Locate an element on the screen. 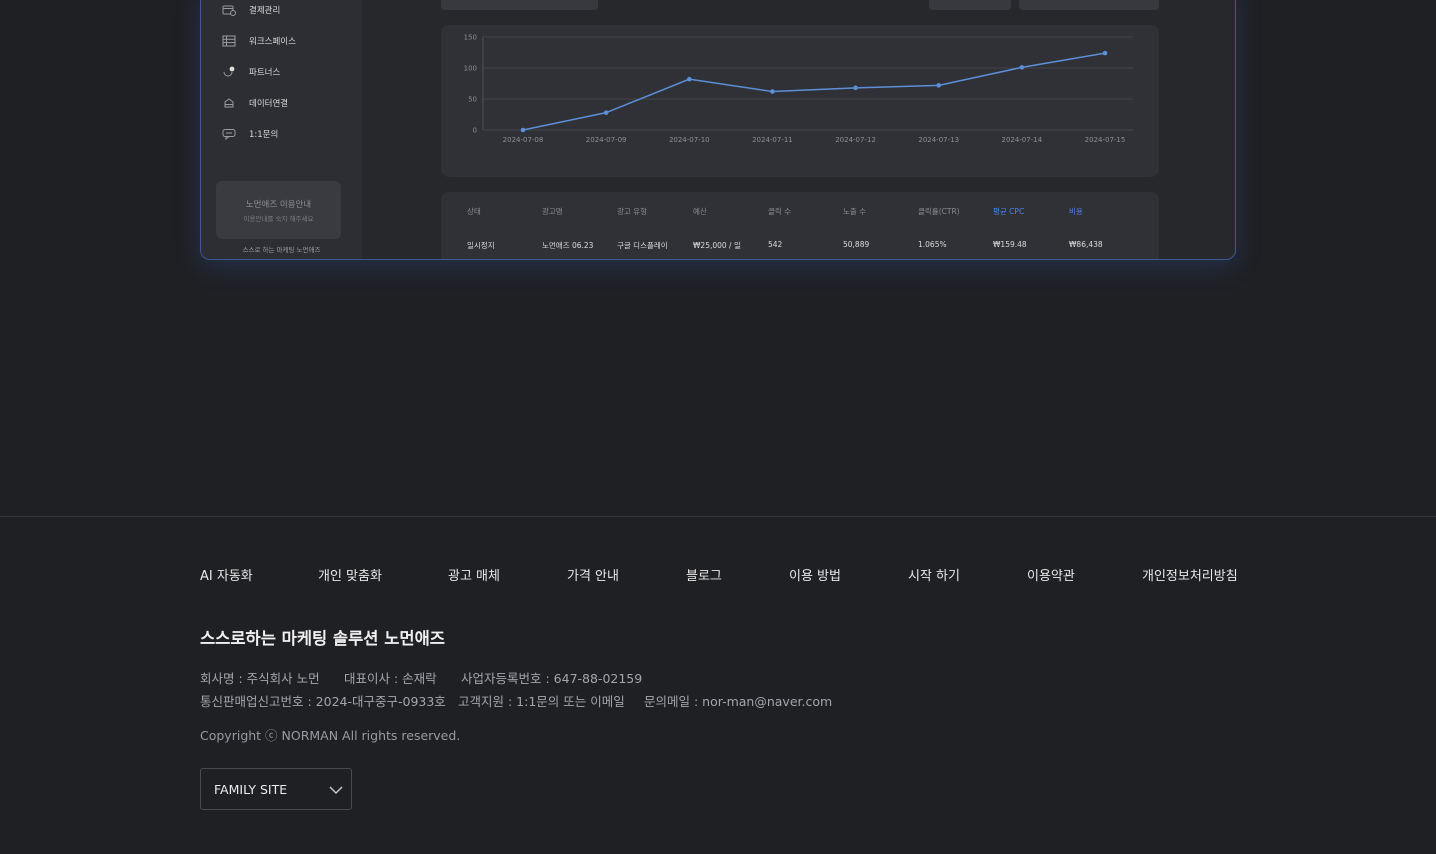 Image resolution: width=1436 pixels, height=854 pixels. table-cell: 구글 디스플레이 is located at coordinates (642, 245).